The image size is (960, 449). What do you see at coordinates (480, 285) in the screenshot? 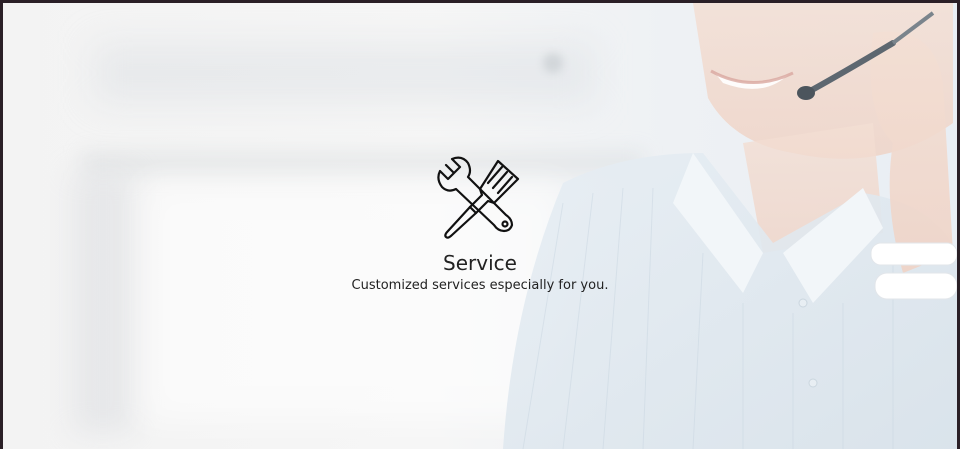
I see `service-subtitle: Customized services especially for you.` at bounding box center [480, 285].